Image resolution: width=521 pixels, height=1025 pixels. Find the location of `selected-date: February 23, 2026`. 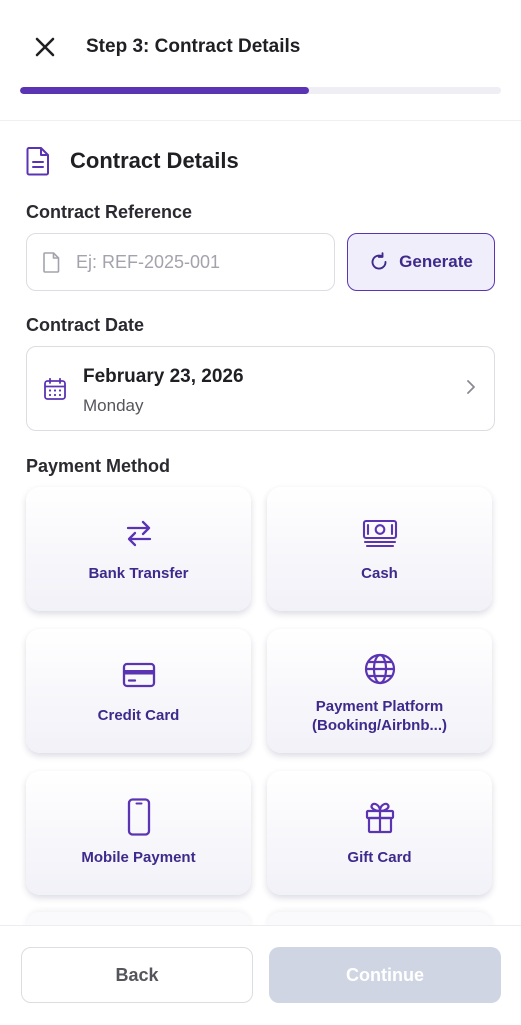

selected-date: February 23, 2026 is located at coordinates (163, 376).